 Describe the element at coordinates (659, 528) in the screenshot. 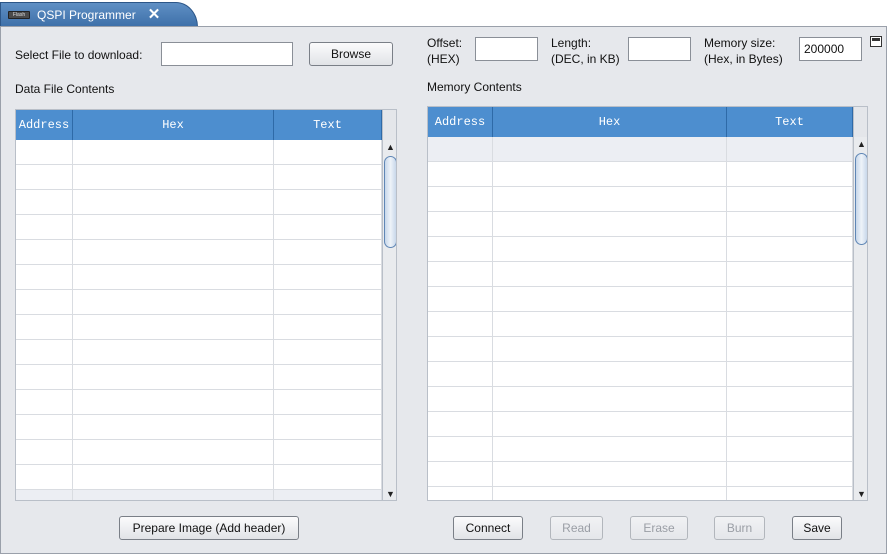

I see `erase-button: Erase` at that location.